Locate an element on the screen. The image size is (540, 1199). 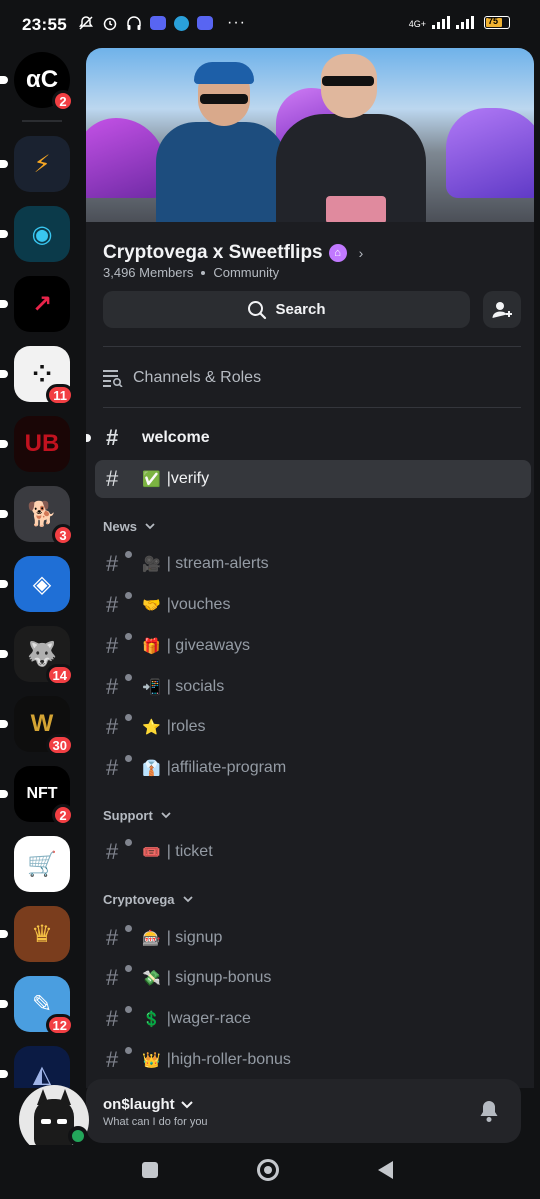
channel-emoji: ⭐ is located at coordinates (151, 727).